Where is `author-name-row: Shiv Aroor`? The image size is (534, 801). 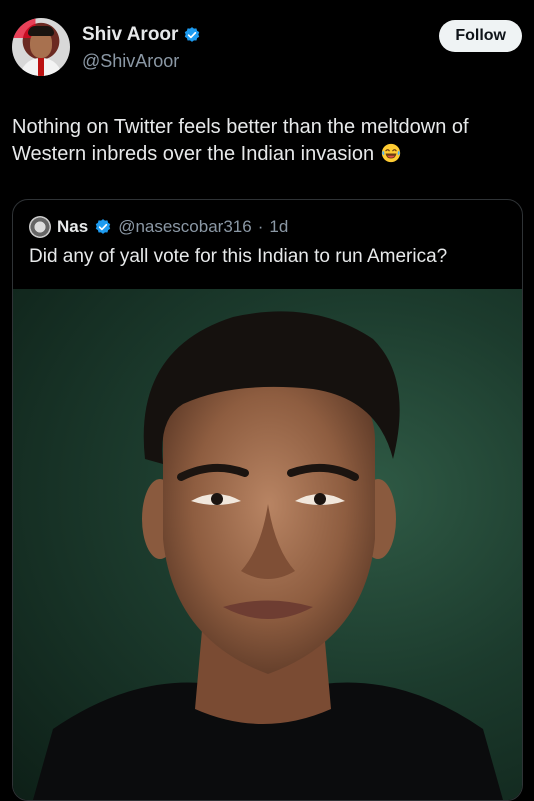
author-name-row: Shiv Aroor is located at coordinates (141, 35).